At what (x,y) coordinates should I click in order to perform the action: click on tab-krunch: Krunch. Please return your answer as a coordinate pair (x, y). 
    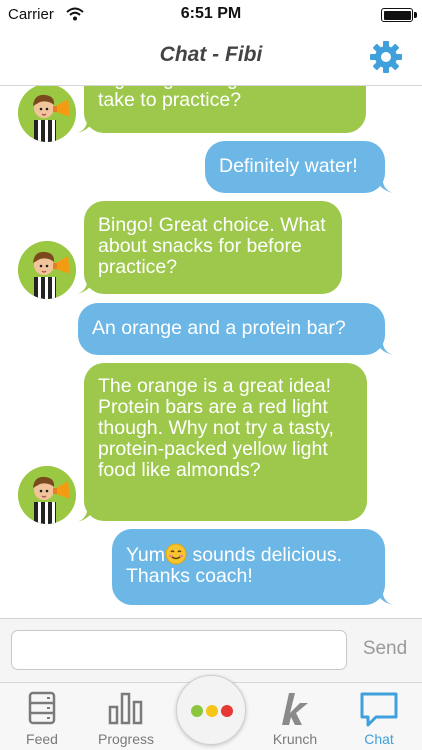
    Looking at the image, I should click on (295, 716).